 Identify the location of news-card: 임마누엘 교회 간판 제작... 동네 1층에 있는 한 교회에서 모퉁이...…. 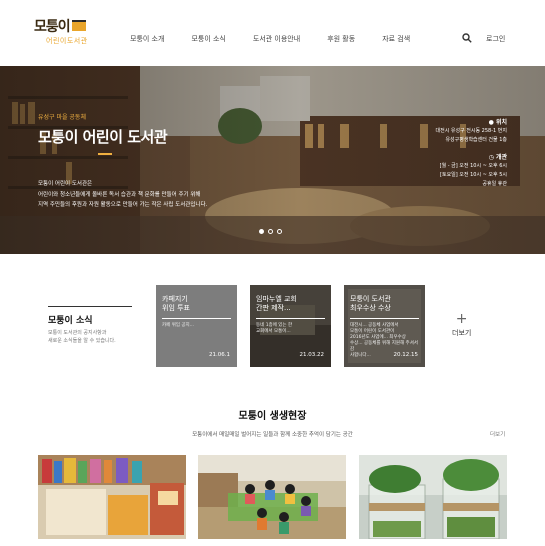
(290, 326).